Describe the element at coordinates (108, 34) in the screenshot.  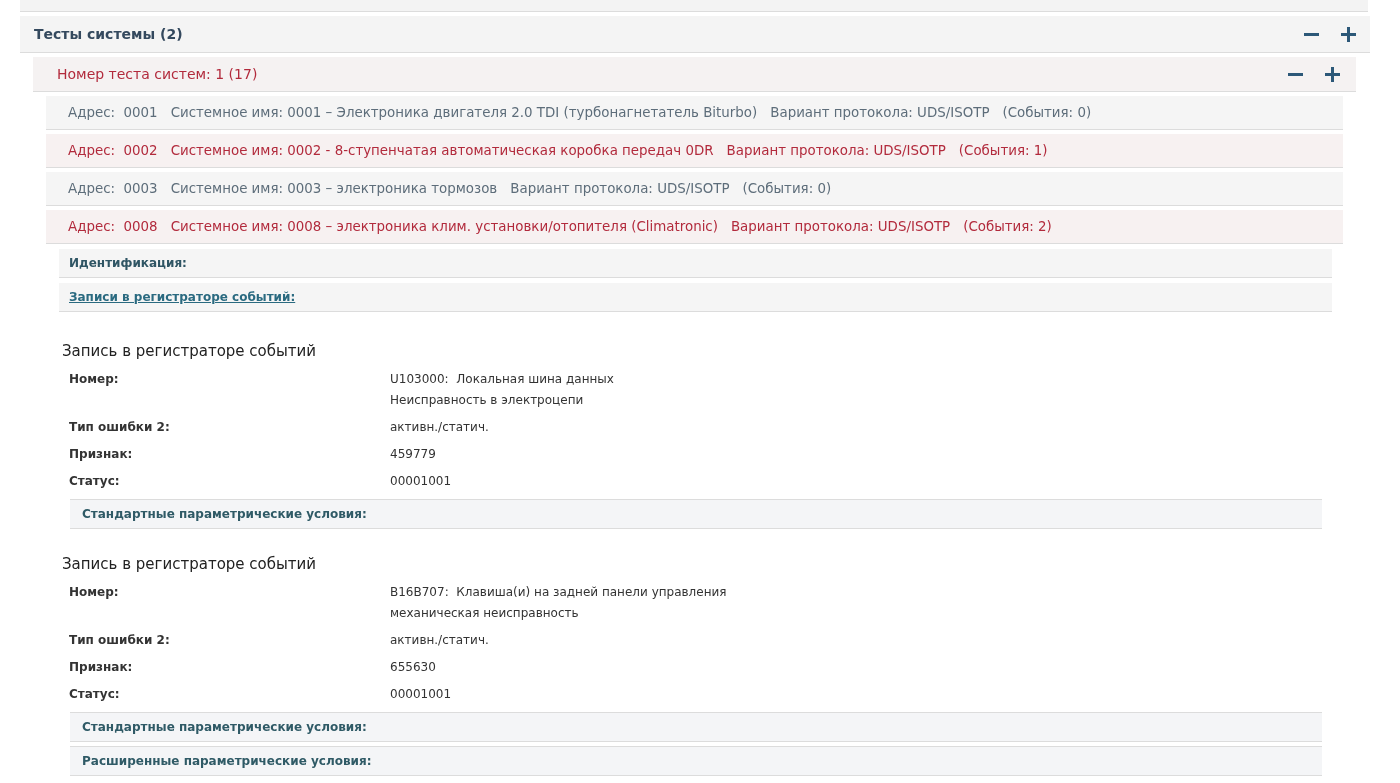
I see `group-title: Тесты системы (2)` at that location.